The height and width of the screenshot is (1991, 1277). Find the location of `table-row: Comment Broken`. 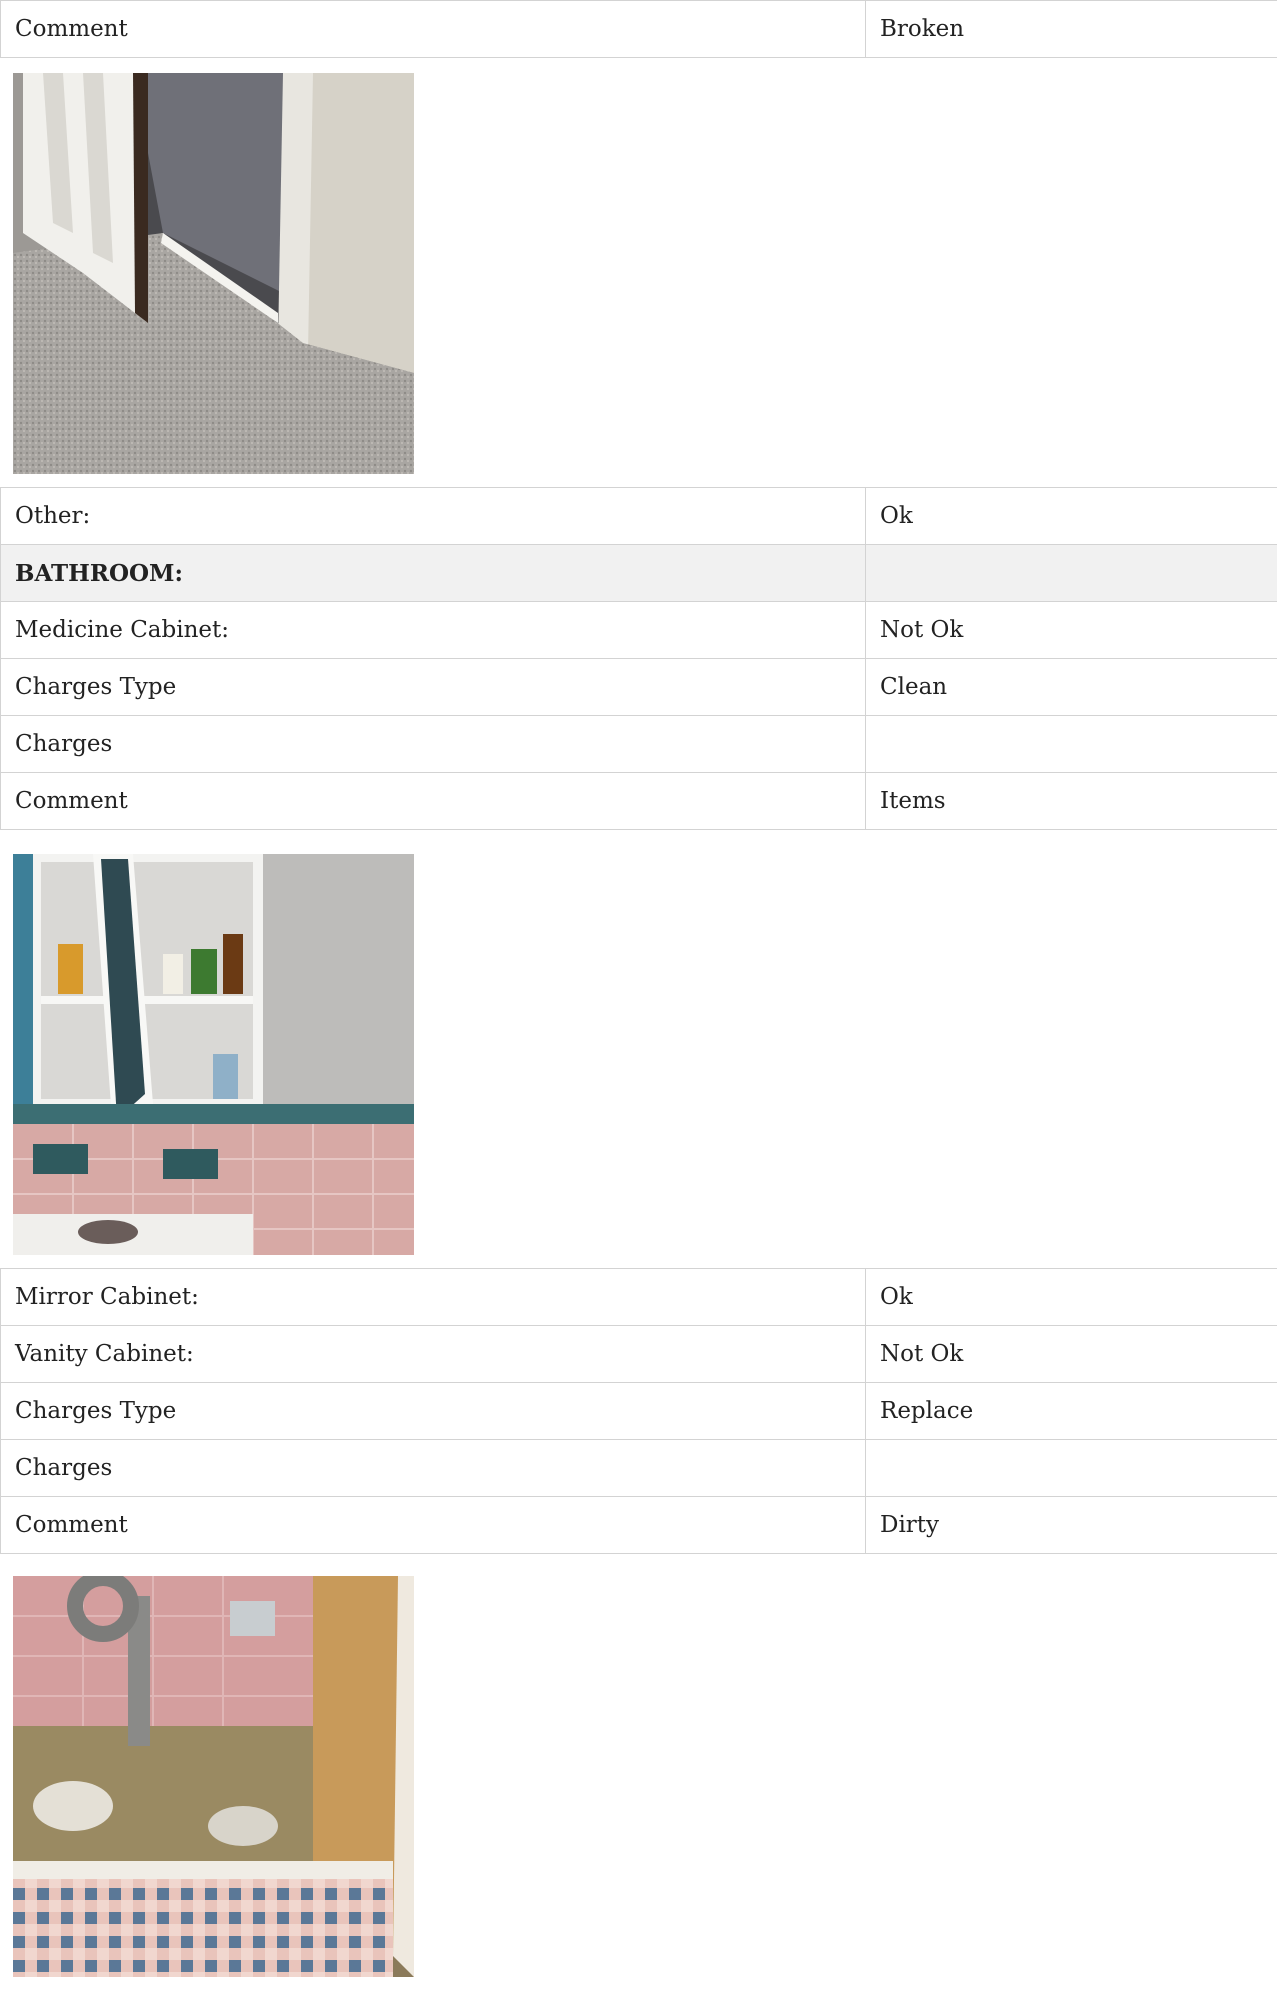

table-row: Comment Broken is located at coordinates (638, 29).